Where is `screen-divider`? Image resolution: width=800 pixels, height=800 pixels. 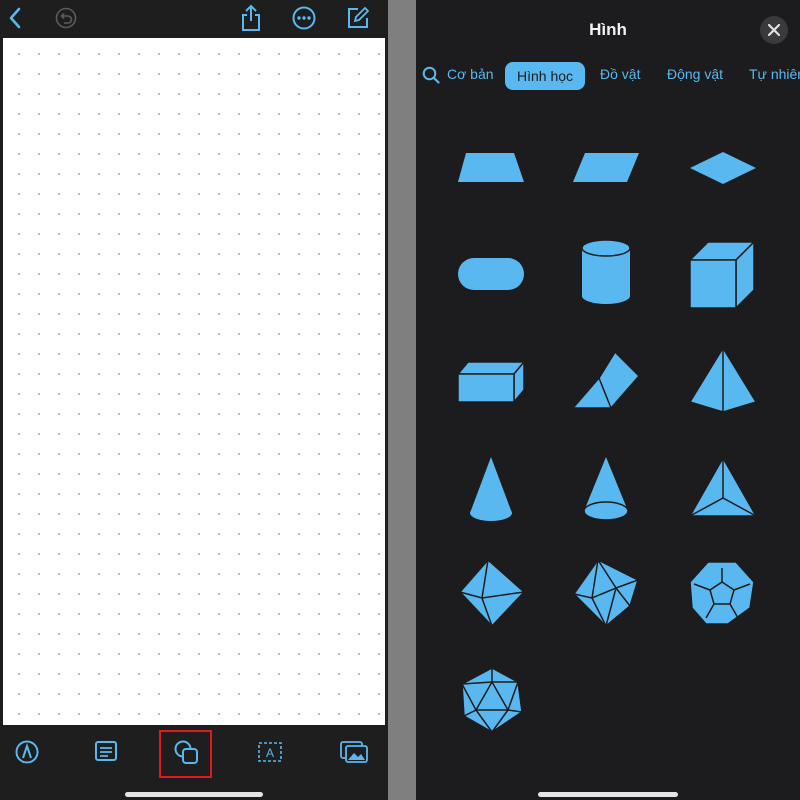
screen-divider is located at coordinates (402, 400).